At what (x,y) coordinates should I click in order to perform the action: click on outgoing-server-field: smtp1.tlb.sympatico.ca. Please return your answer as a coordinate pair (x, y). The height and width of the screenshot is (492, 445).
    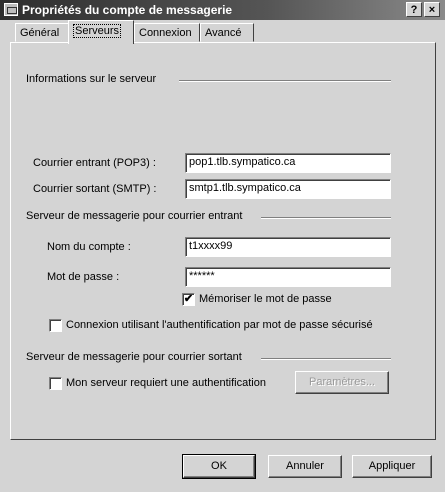
    Looking at the image, I should click on (288, 189).